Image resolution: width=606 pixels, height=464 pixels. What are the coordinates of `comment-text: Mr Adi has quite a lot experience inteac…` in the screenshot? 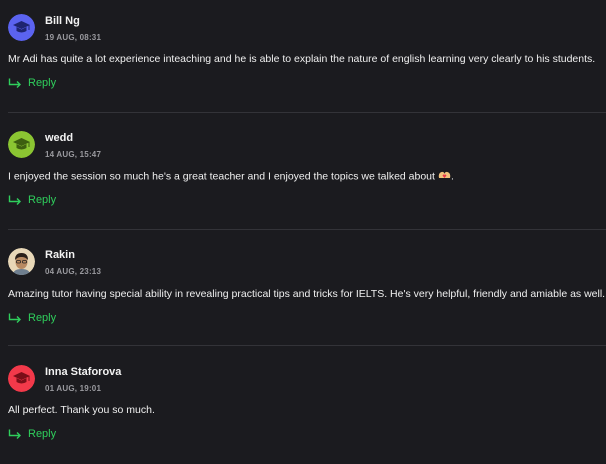 It's located at (302, 59).